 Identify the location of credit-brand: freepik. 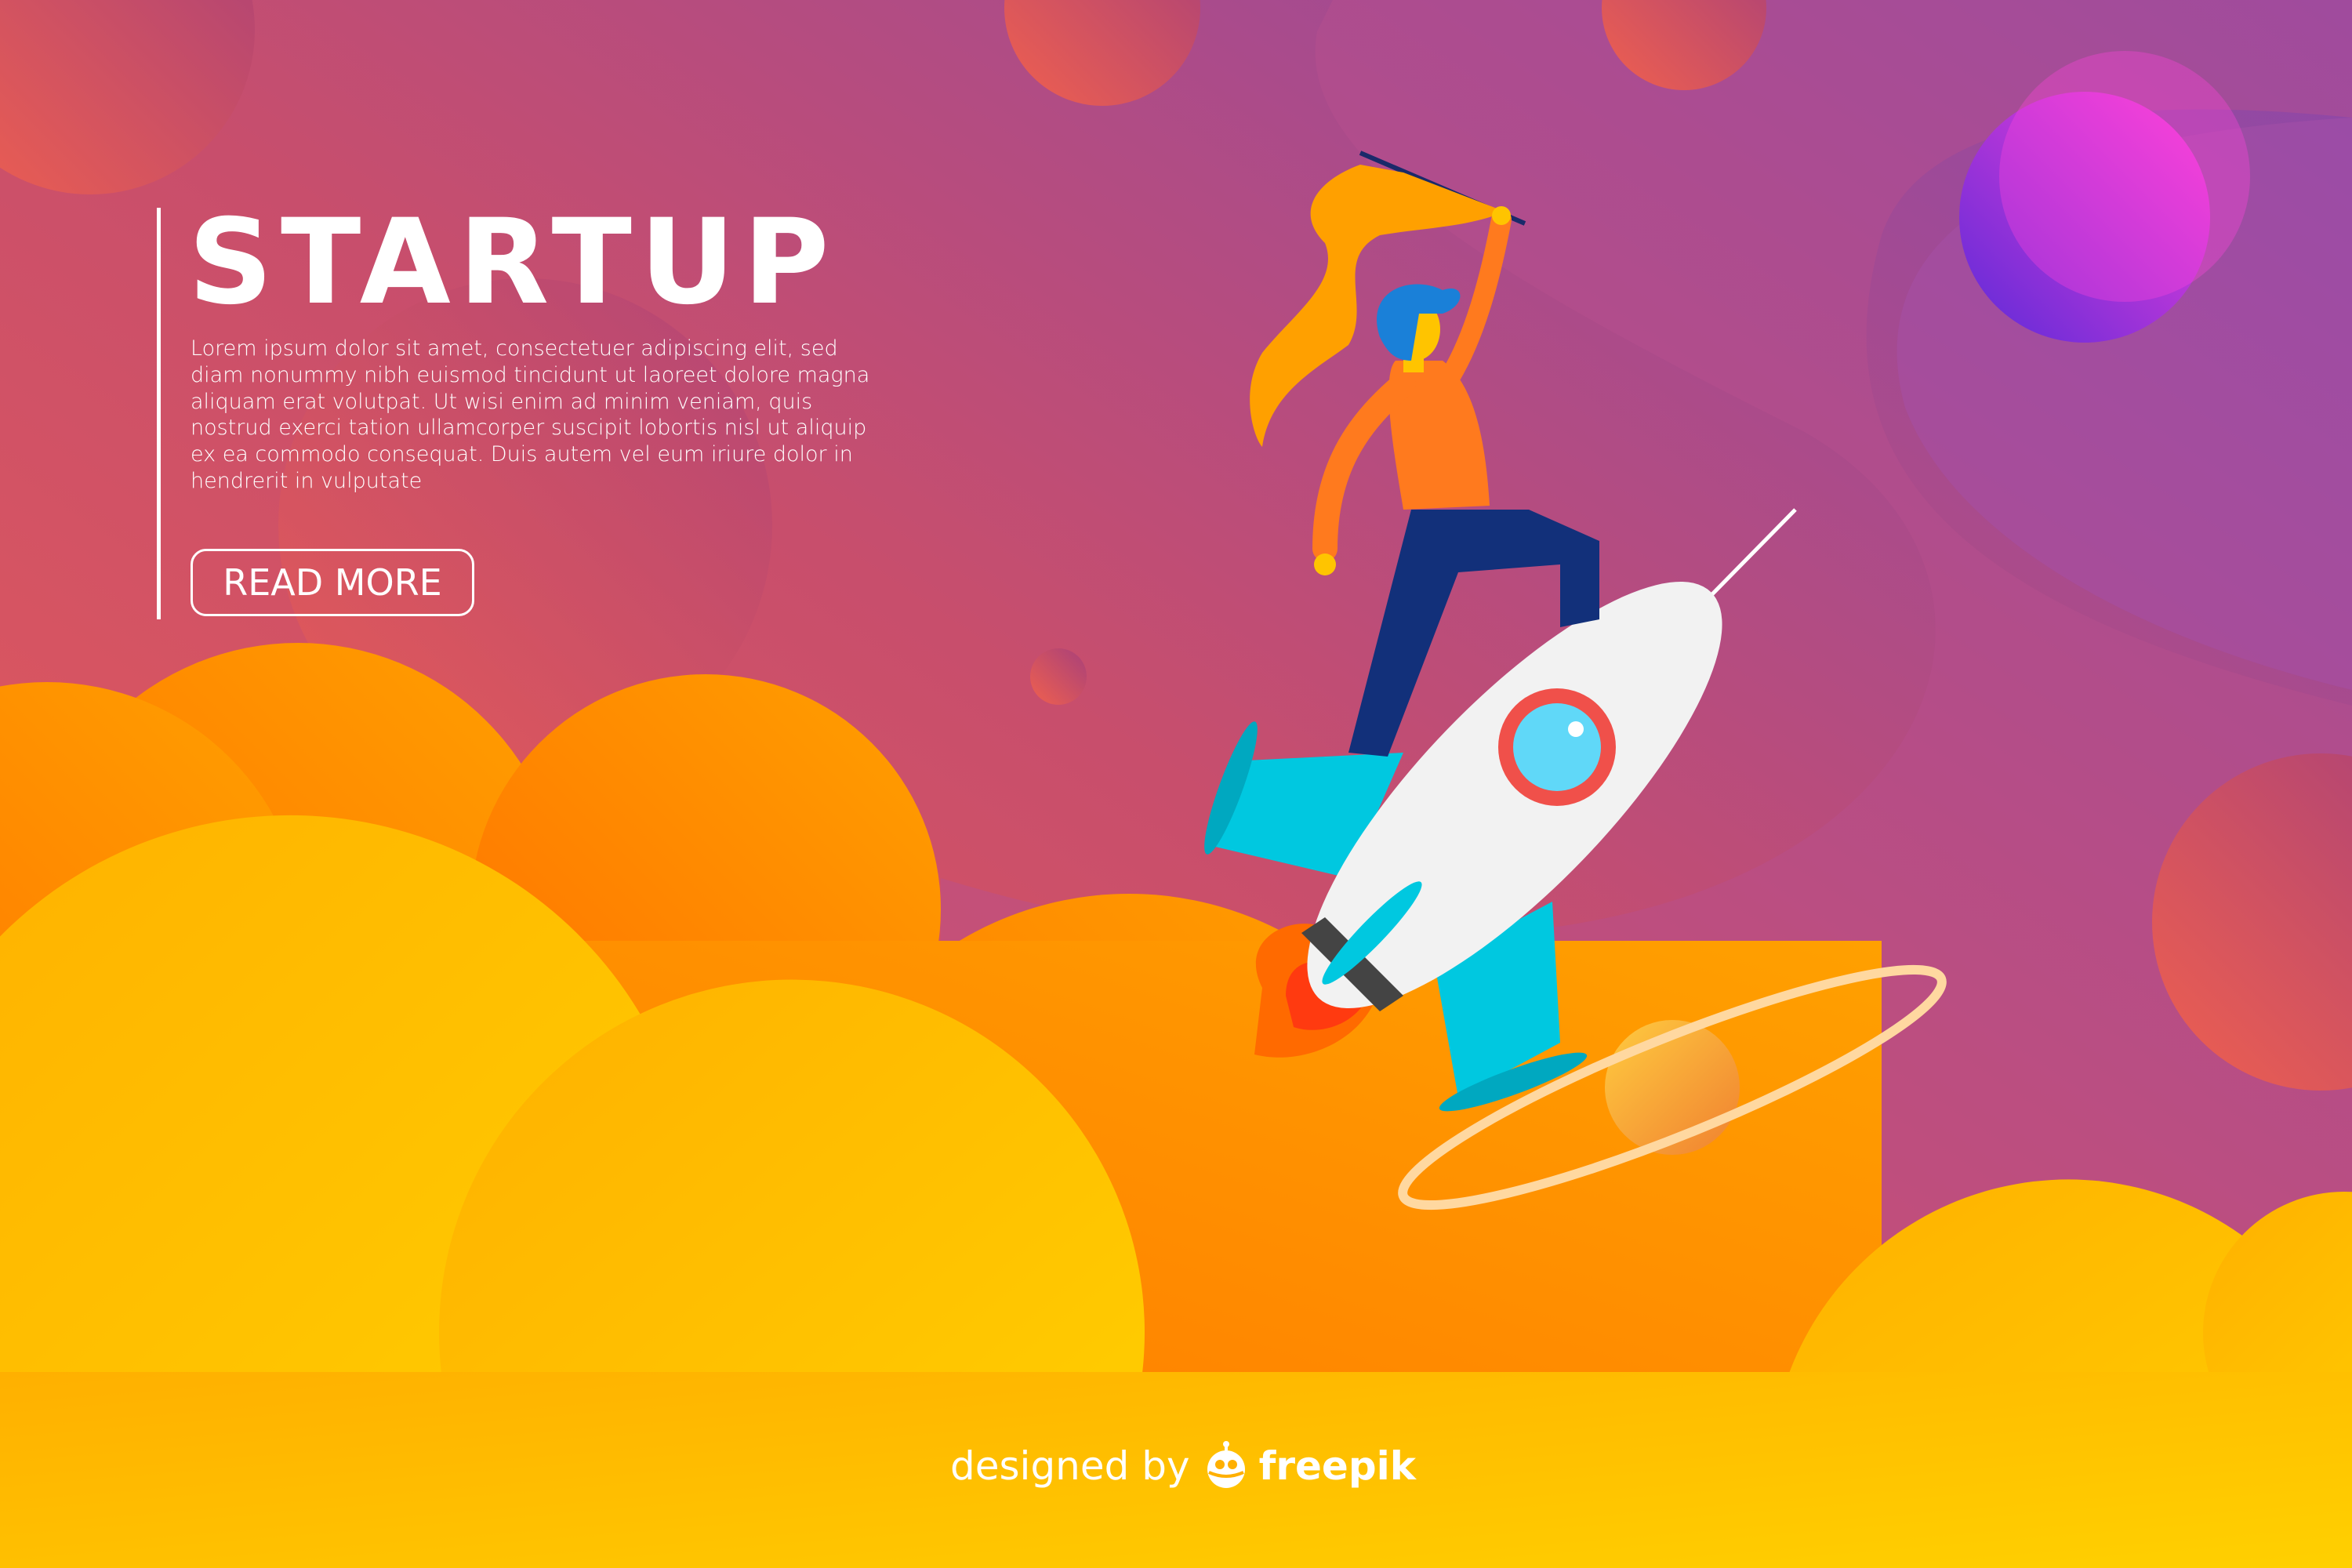
(1337, 1466).